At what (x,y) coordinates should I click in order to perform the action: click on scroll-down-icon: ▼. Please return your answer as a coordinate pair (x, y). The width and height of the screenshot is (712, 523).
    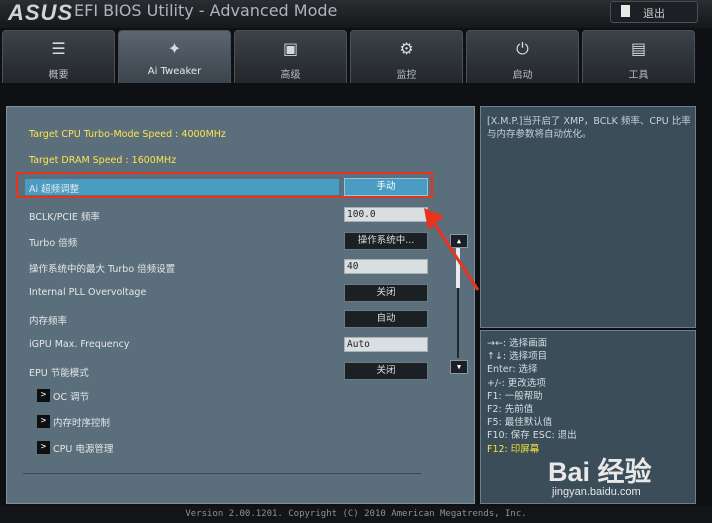
    Looking at the image, I should click on (459, 367).